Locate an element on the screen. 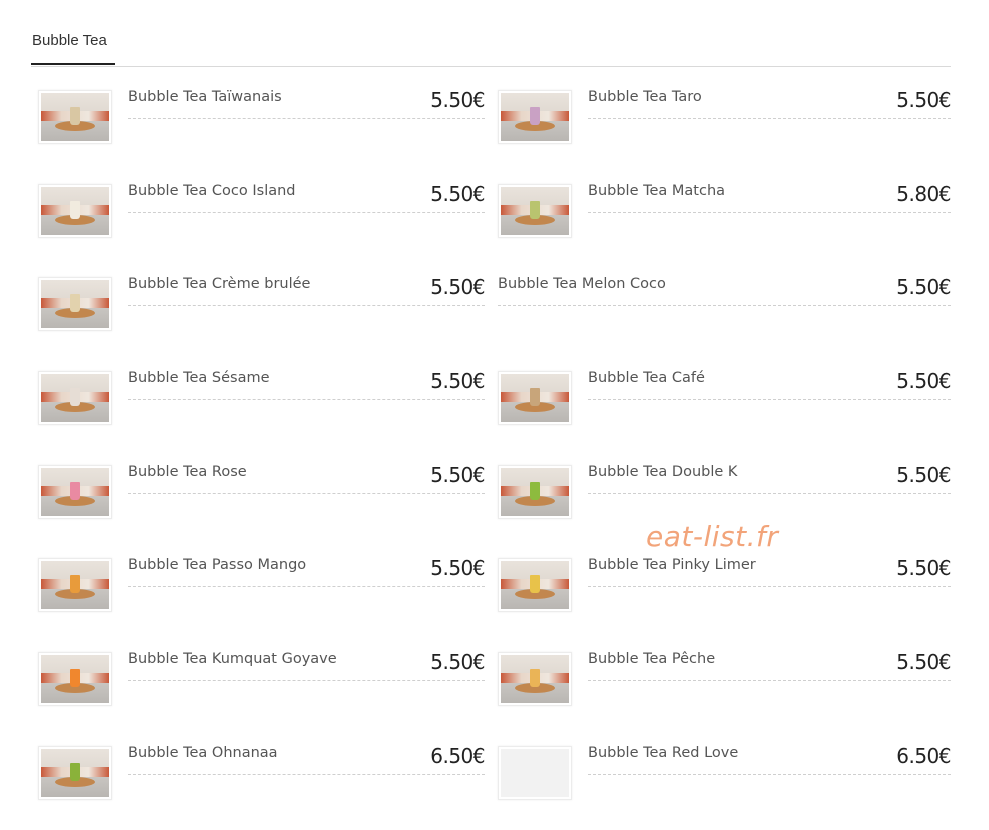 The height and width of the screenshot is (830, 989). menu-item-name: Bubble Tea Sésame is located at coordinates (199, 378).